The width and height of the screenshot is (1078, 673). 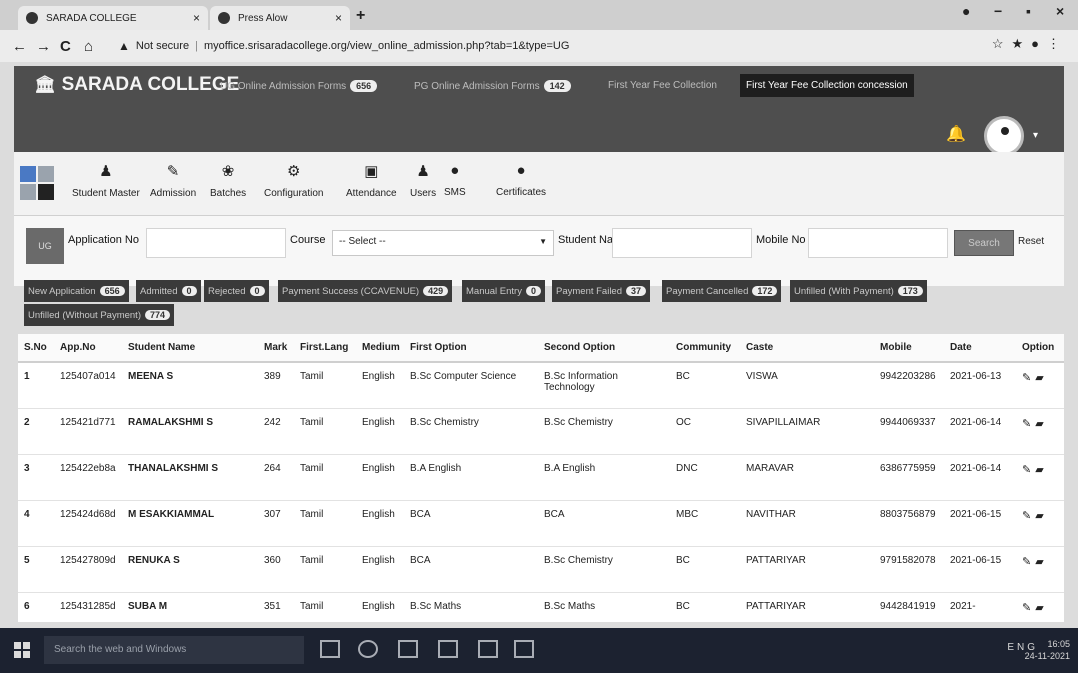 I want to click on browser-extension-icons: ☆★●⋮, so click(x=1030, y=44).